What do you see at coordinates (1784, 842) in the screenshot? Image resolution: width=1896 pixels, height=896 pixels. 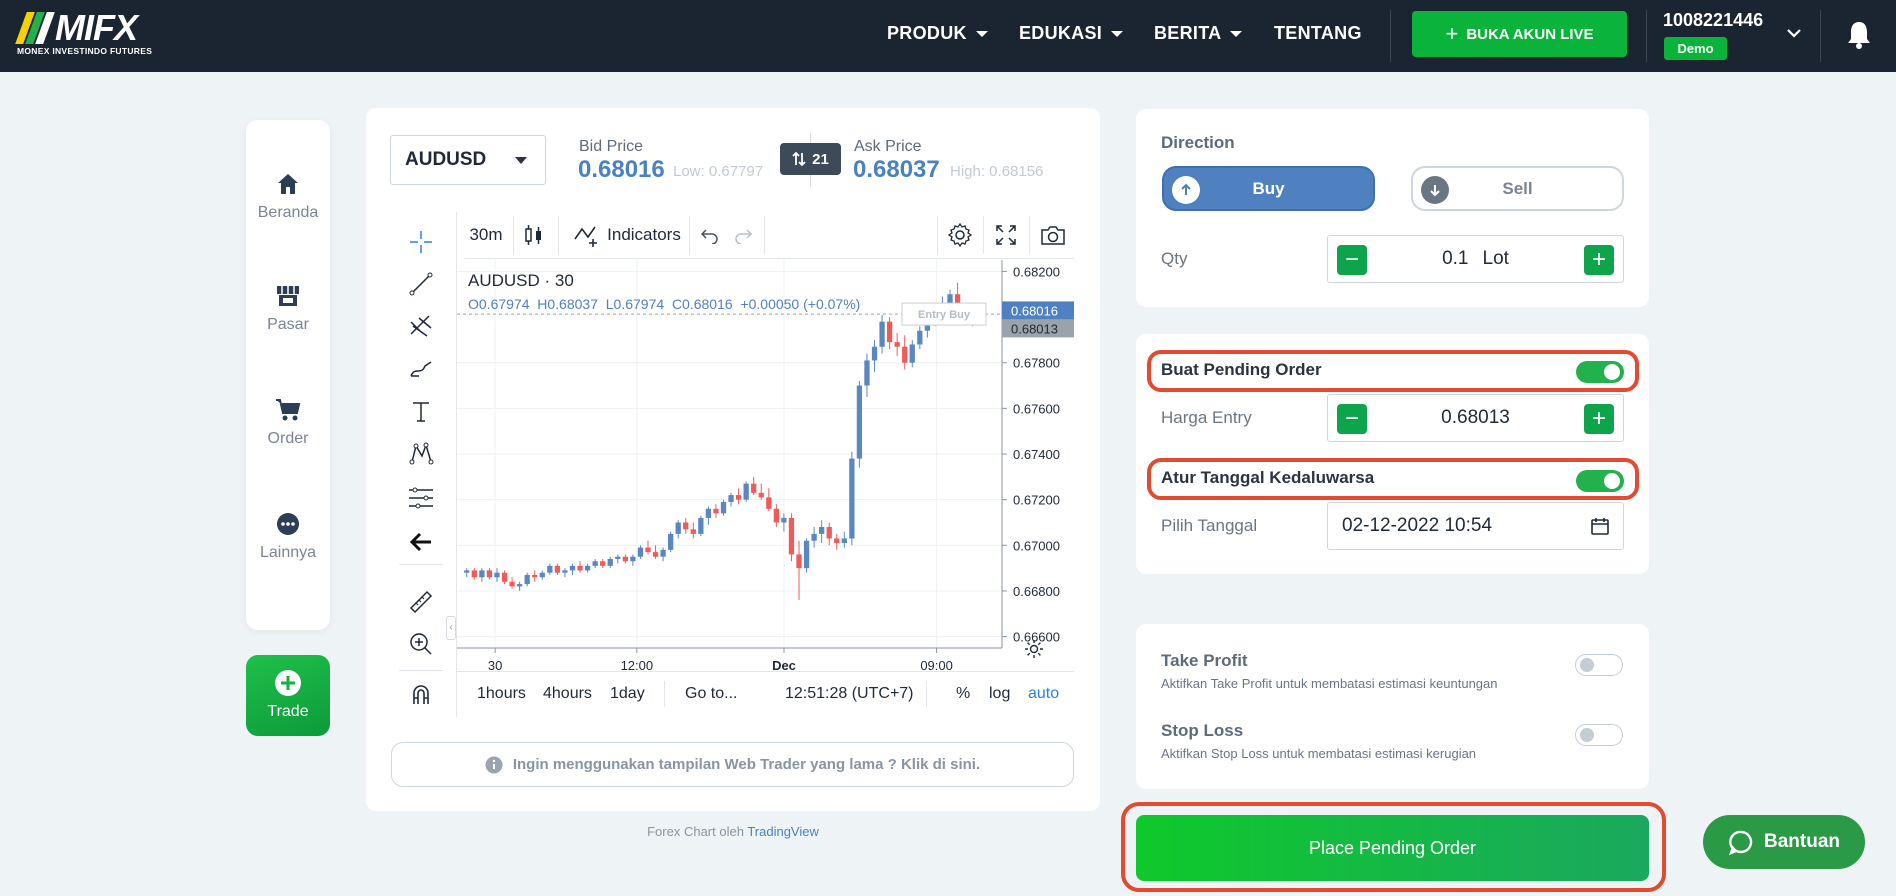 I see `help-button: Bantuan` at bounding box center [1784, 842].